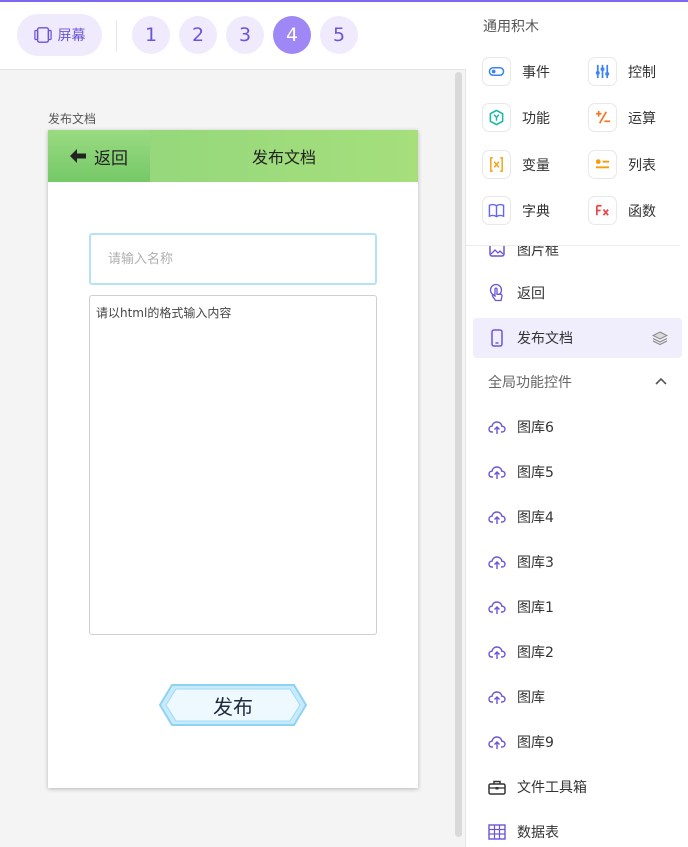 This screenshot has width=688, height=847. What do you see at coordinates (511, 27) in the screenshot?
I see `palette-title: 通用积木` at bounding box center [511, 27].